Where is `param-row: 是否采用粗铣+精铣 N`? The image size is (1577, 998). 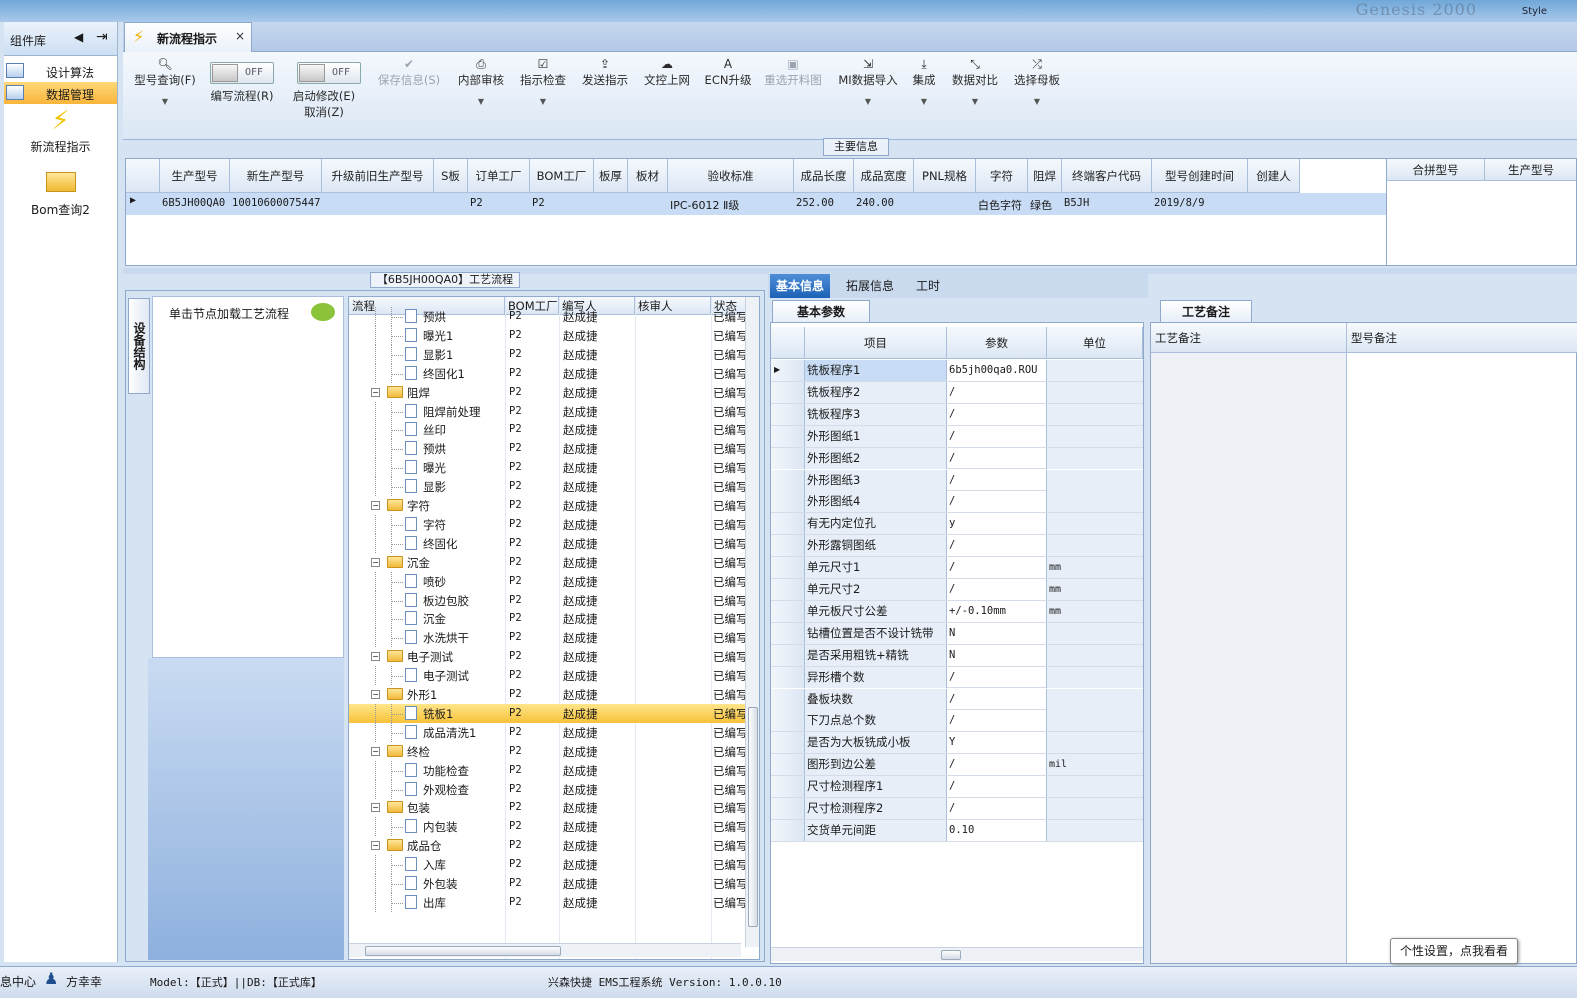
param-row: 是否采用粗铣+精铣 N is located at coordinates (957, 655).